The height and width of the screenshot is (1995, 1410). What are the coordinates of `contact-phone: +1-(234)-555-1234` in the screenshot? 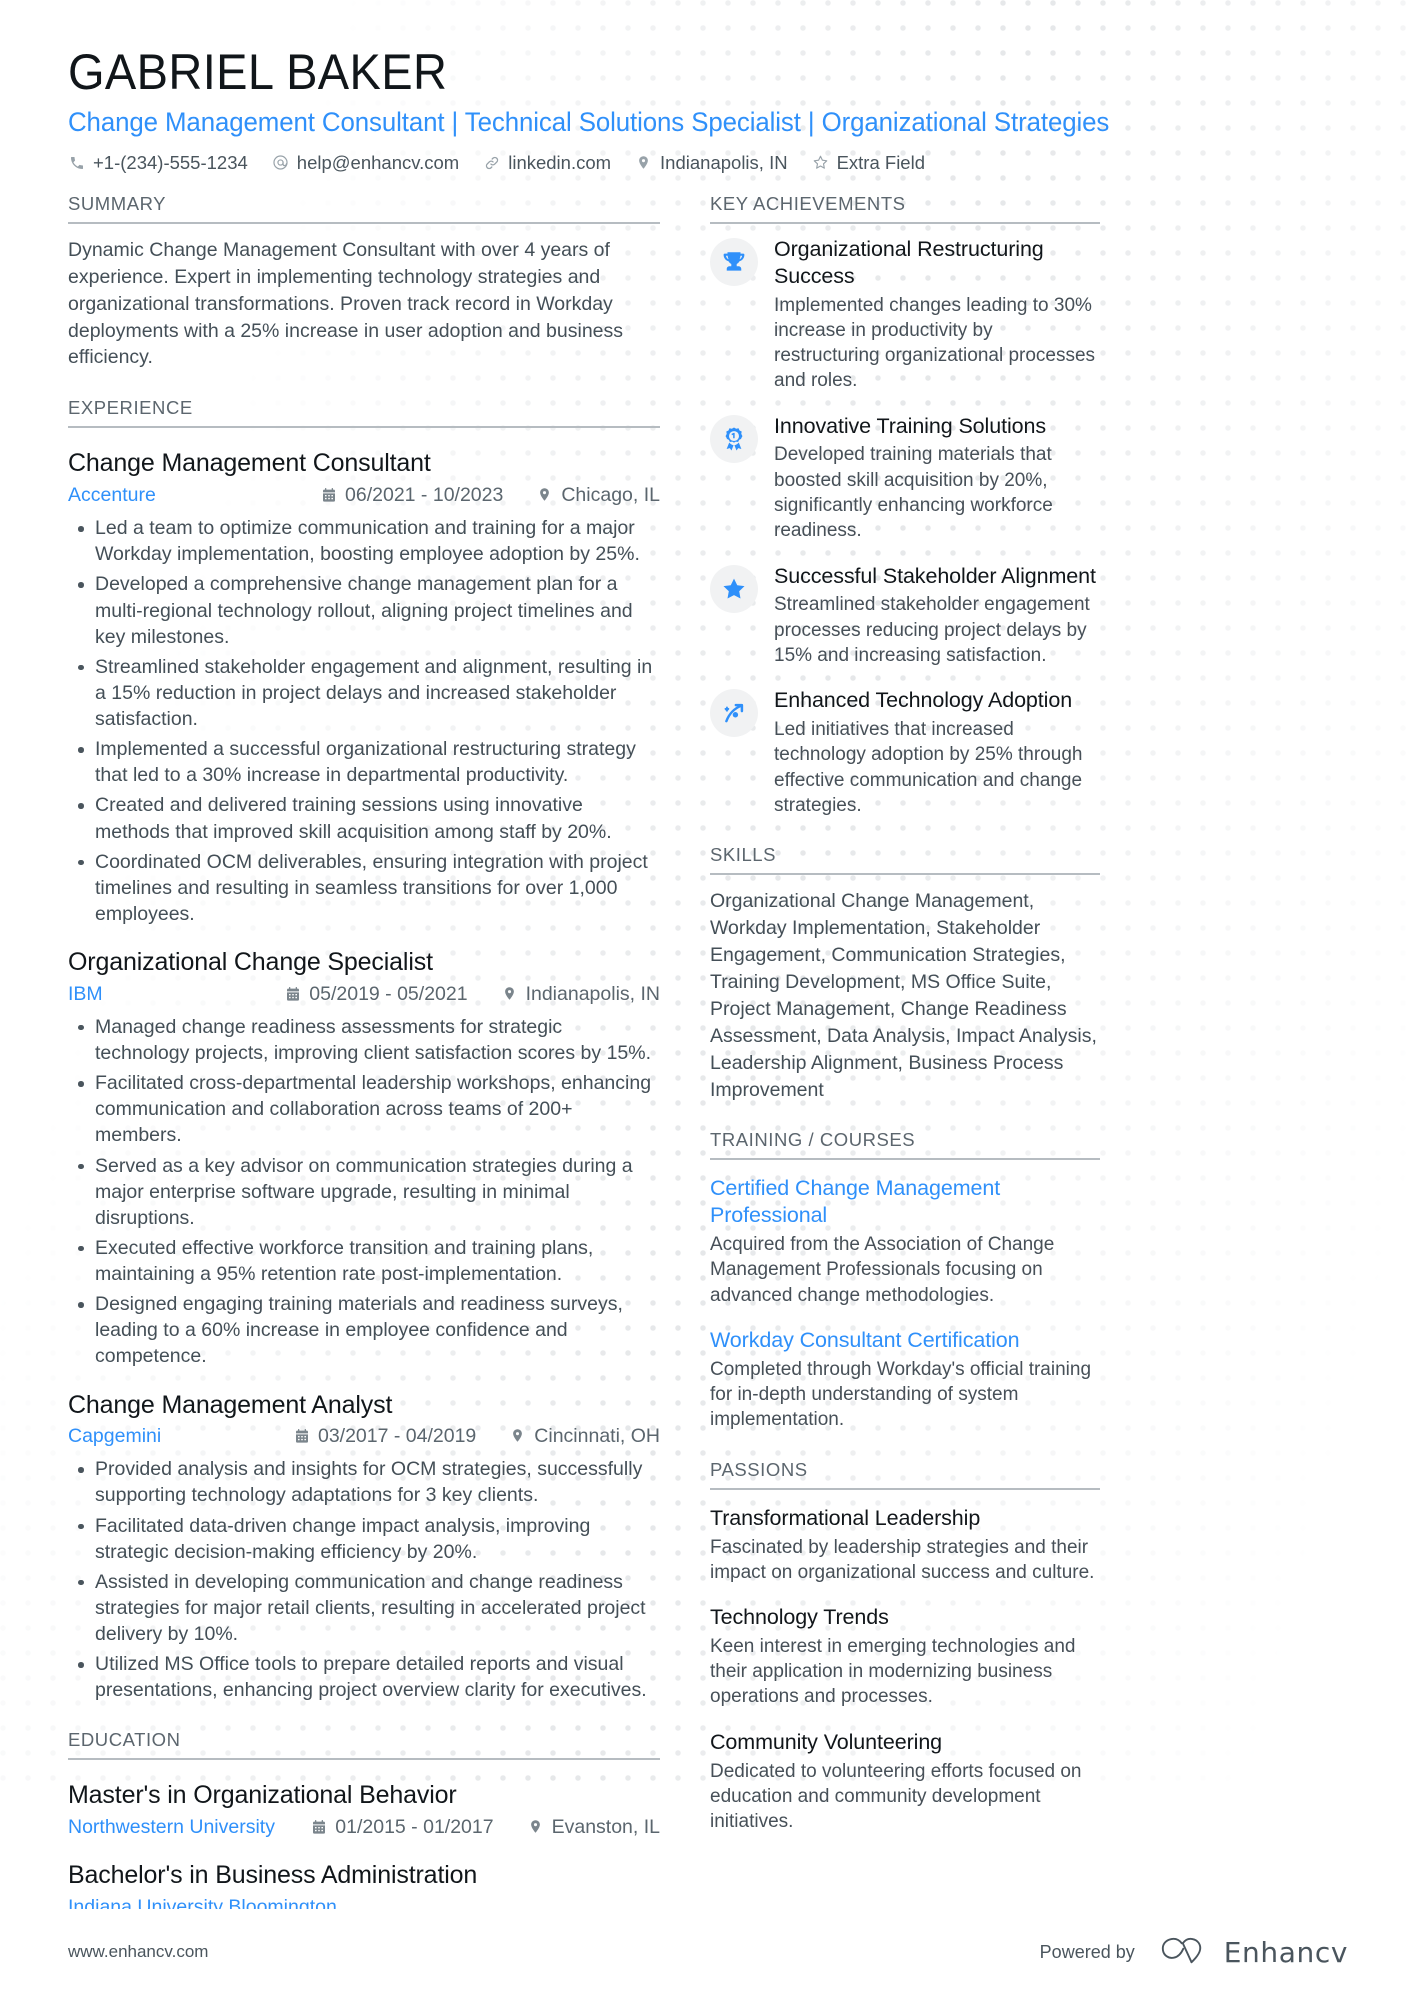 It's located at (158, 163).